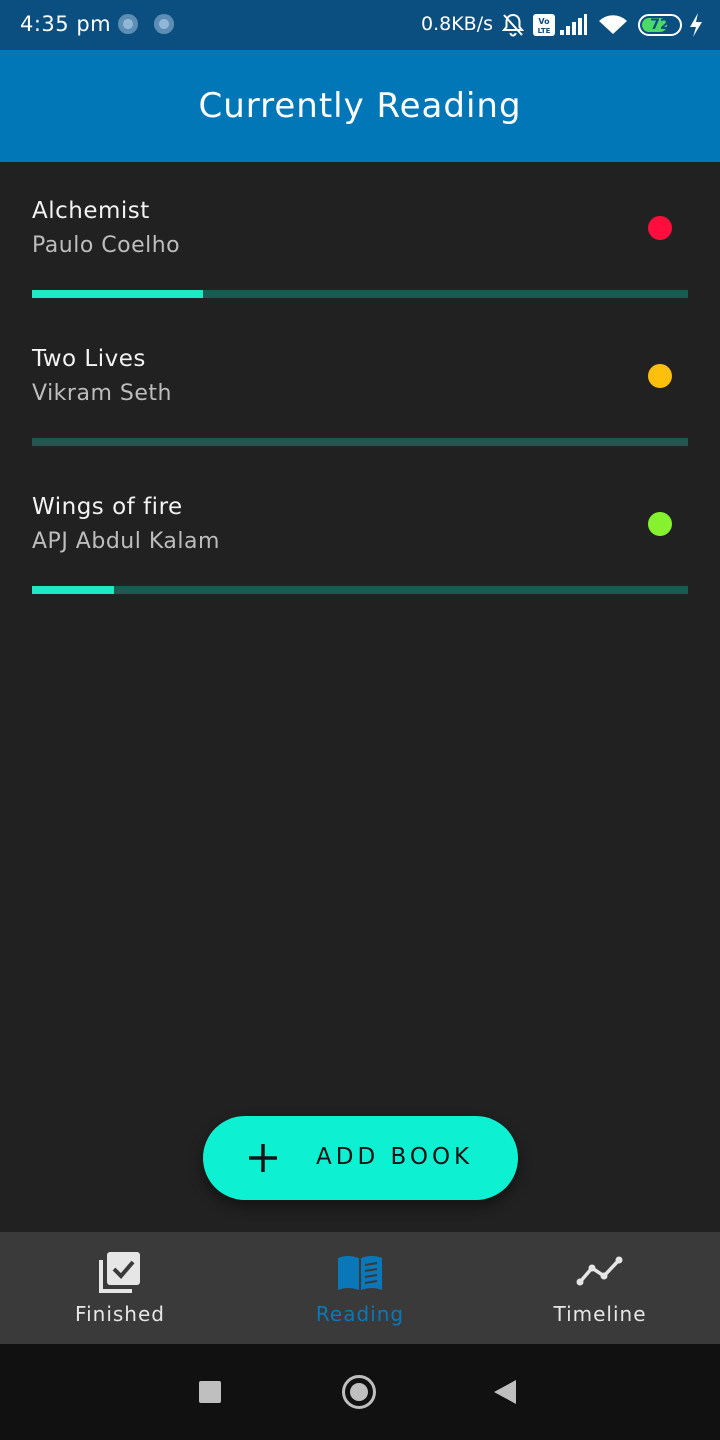 This screenshot has width=720, height=1440. Describe the element at coordinates (360, 1314) in the screenshot. I see `nav-label-reading: Reading` at that location.